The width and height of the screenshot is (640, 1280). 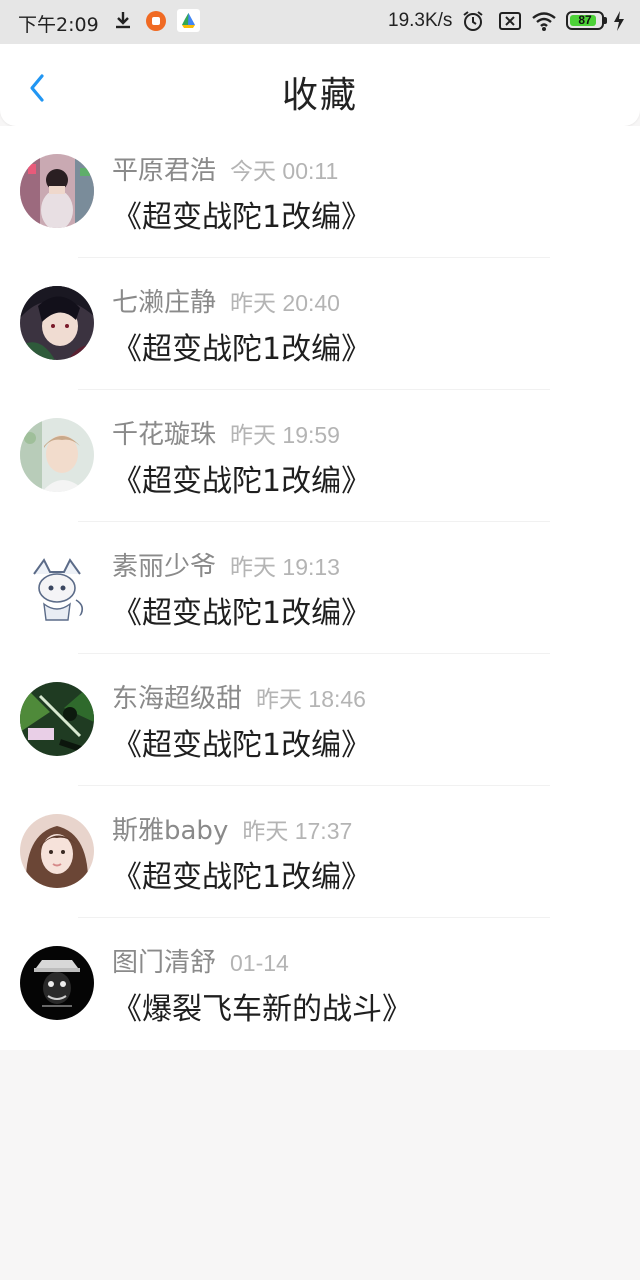 What do you see at coordinates (170, 831) in the screenshot?
I see `user-name: 斯雅baby` at bounding box center [170, 831].